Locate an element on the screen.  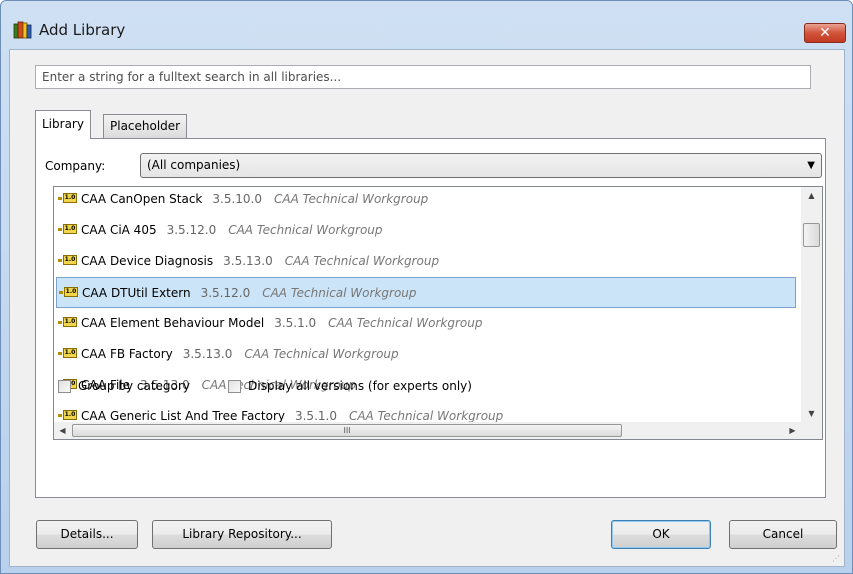
library-name: CAA Device Diagnosis is located at coordinates (147, 261).